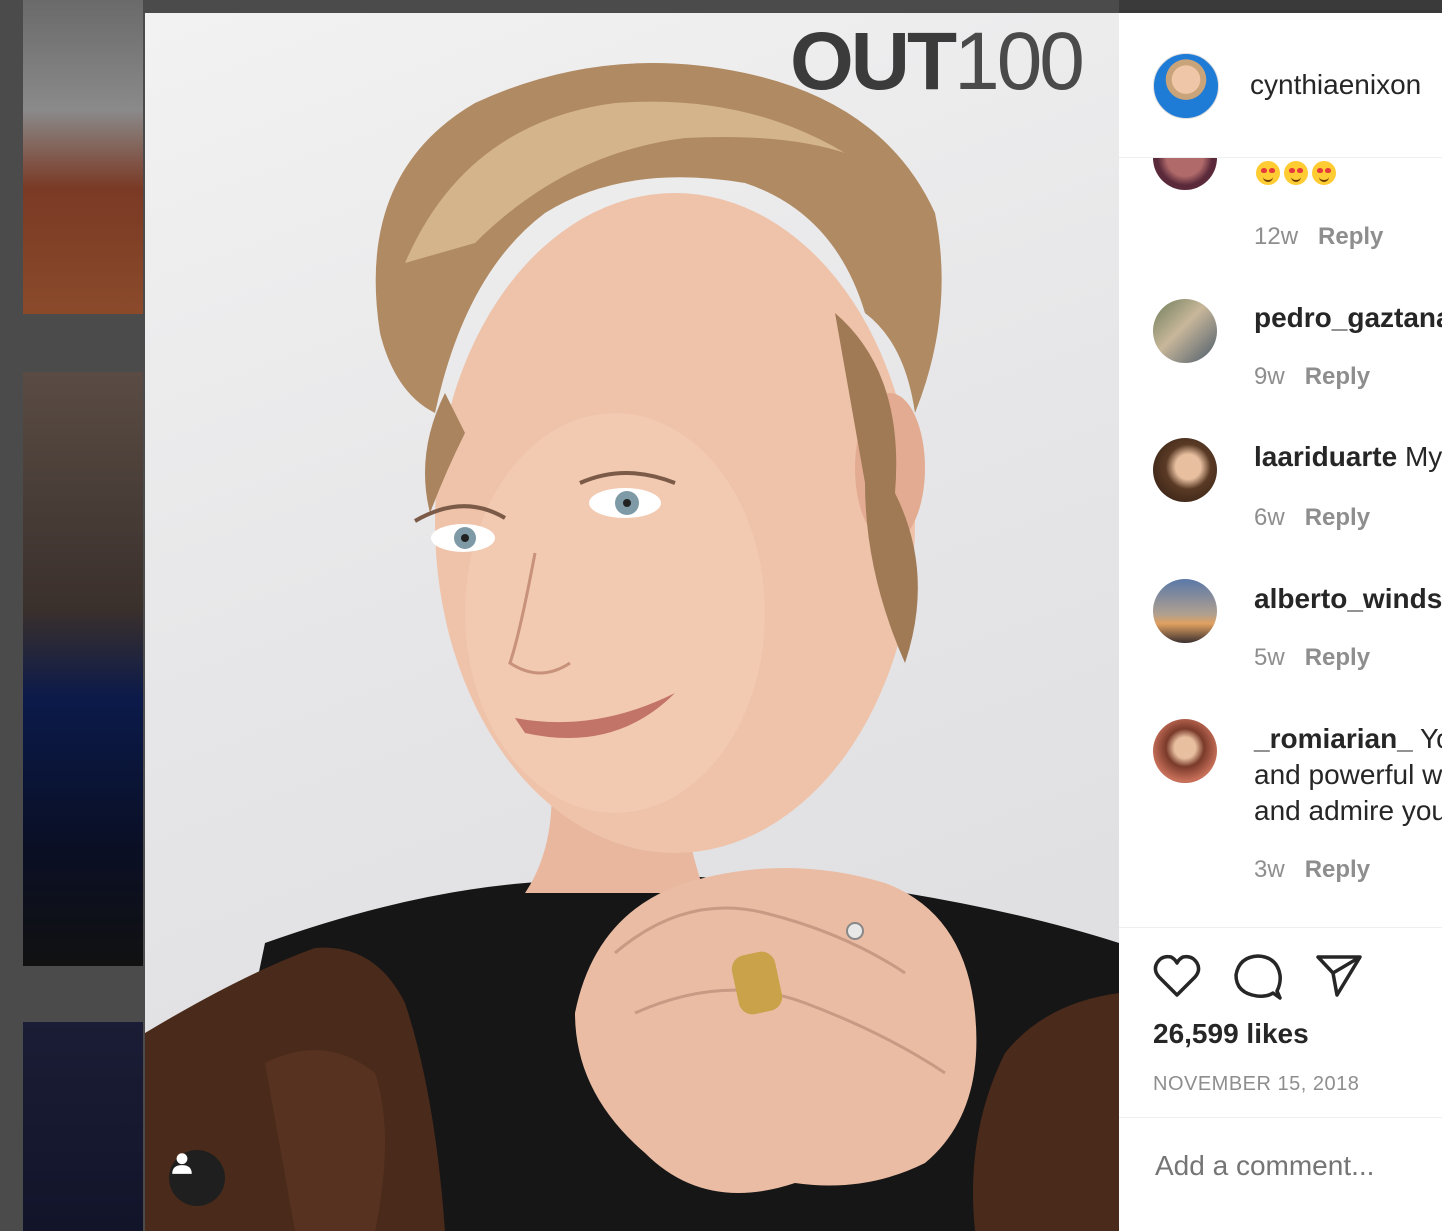  Describe the element at coordinates (1325, 456) in the screenshot. I see `comment-username: laariduarte` at that location.